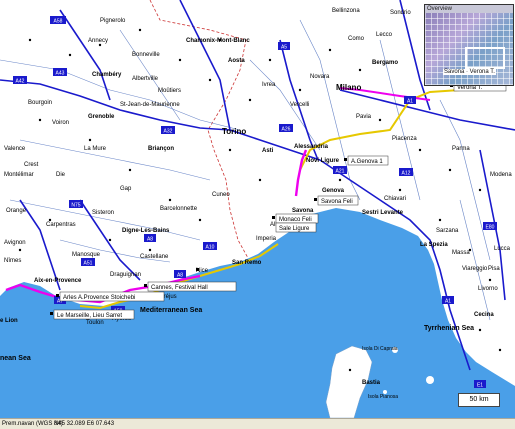 Image resolution: width=515 pixels, height=429 pixels. What do you see at coordinates (210, 248) in the screenshot?
I see `shield-label: A10` at bounding box center [210, 248].